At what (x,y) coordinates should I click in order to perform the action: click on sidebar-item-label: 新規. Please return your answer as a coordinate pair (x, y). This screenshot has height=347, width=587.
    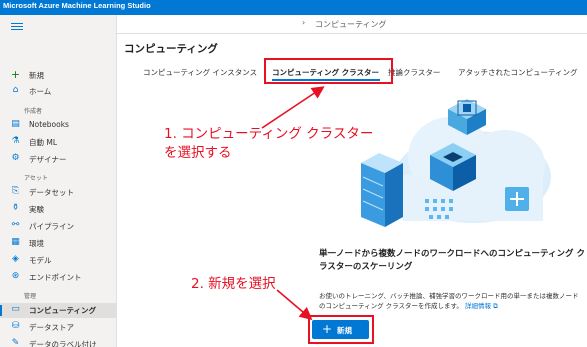
    Looking at the image, I should click on (36, 75).